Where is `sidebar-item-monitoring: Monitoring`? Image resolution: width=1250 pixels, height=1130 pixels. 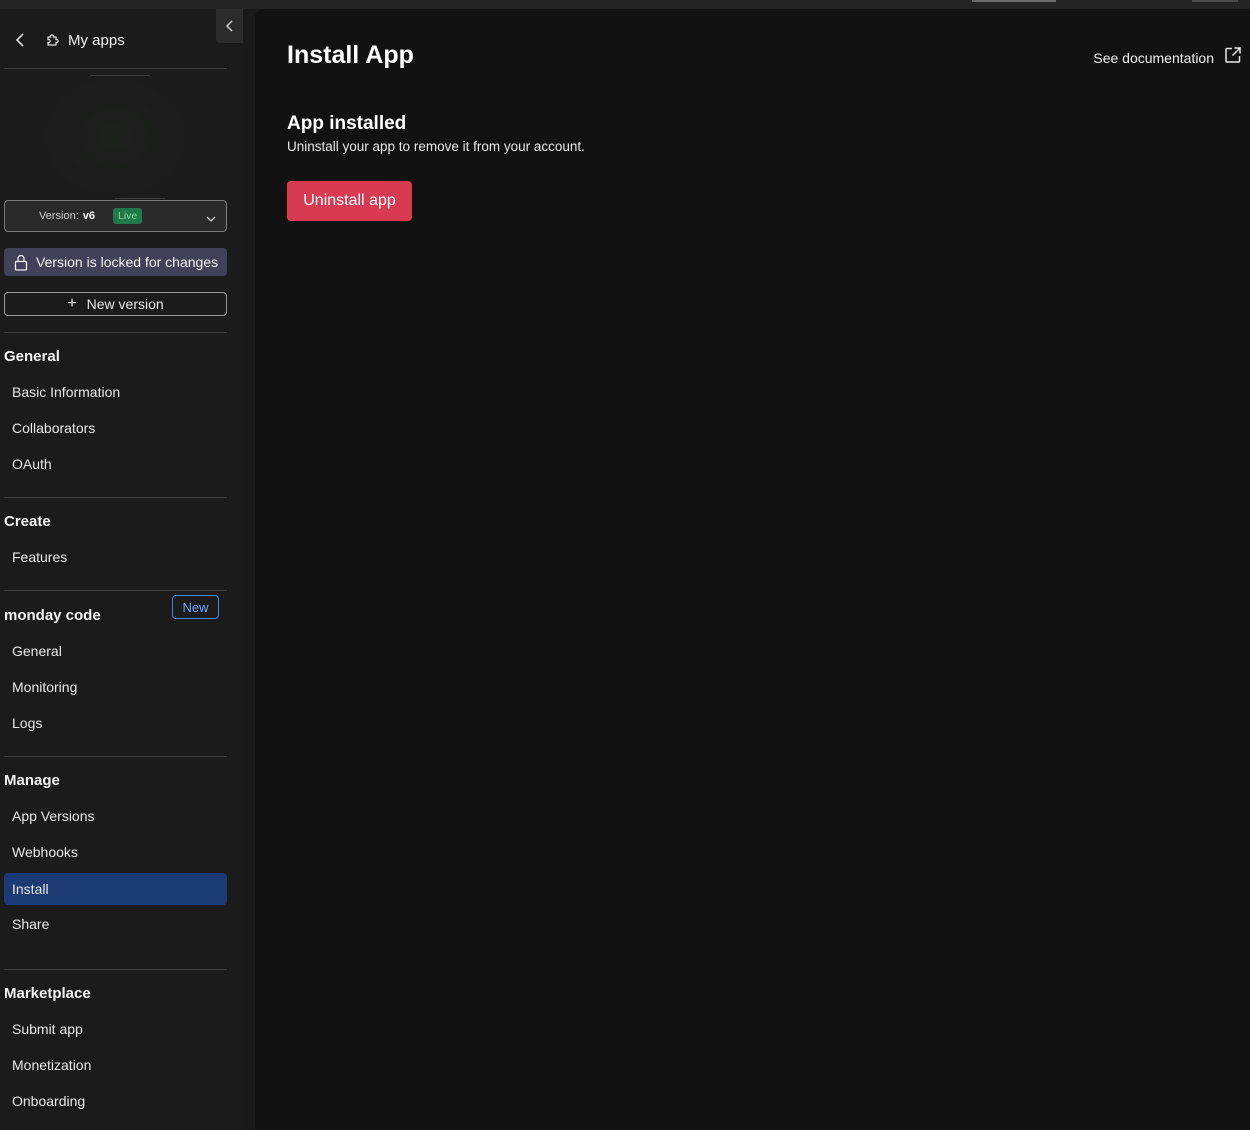
sidebar-item-monitoring: Monitoring is located at coordinates (115, 687).